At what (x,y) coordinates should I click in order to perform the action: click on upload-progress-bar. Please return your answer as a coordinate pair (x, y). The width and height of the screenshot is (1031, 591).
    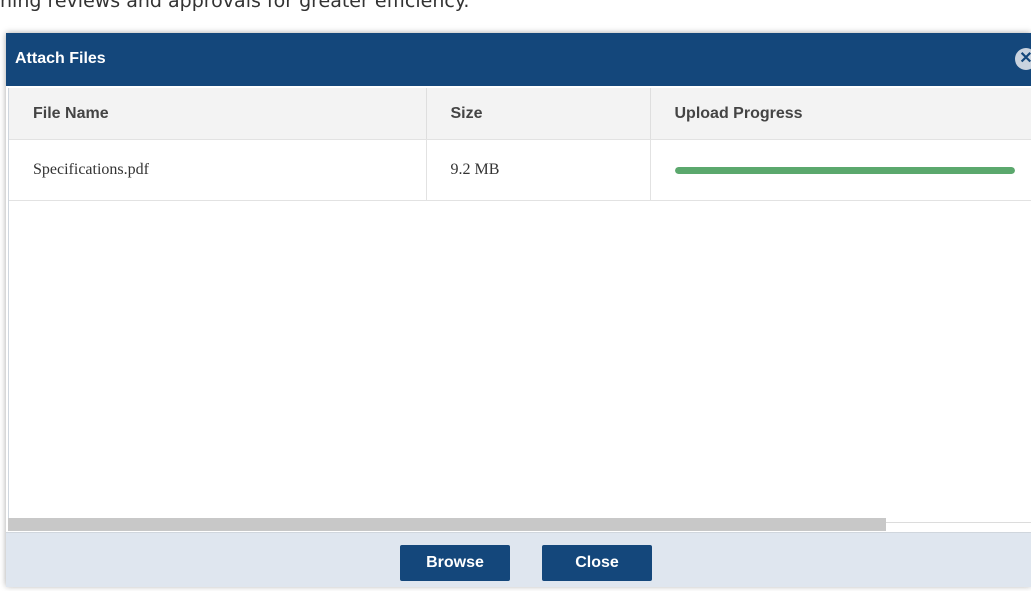
    Looking at the image, I should click on (844, 170).